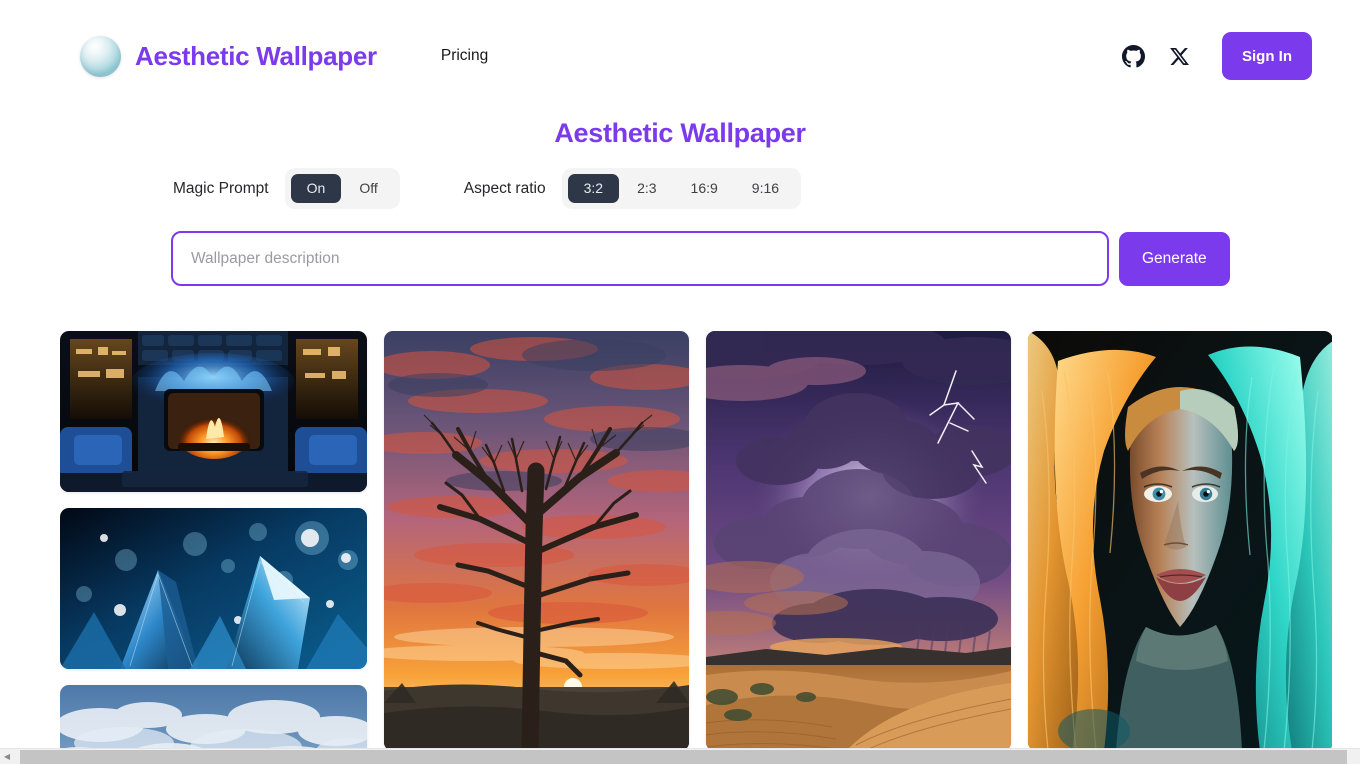  What do you see at coordinates (1267, 56) in the screenshot?
I see `sign-in-button: Sign In` at bounding box center [1267, 56].